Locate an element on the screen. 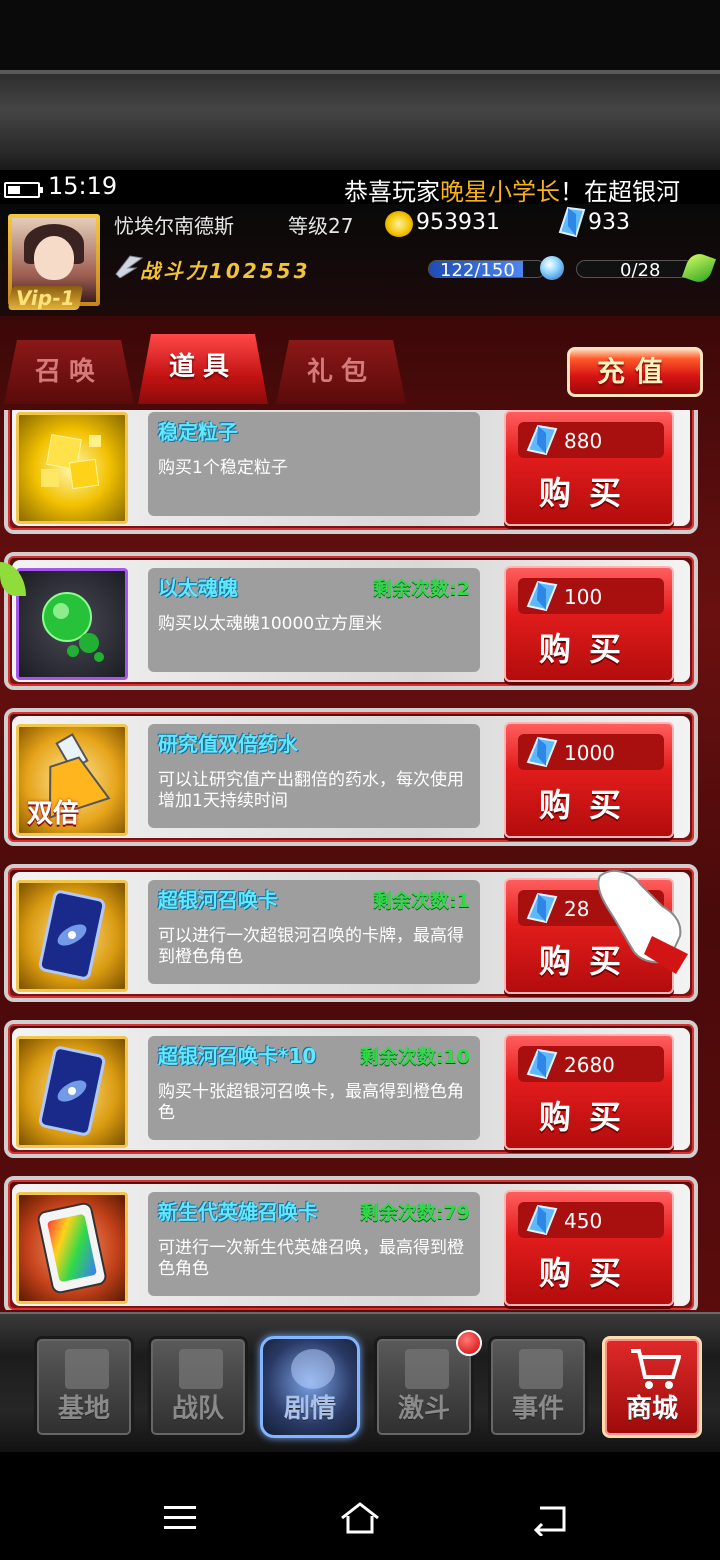 The width and height of the screenshot is (720, 1560). item-name: 超银河召唤卡*10 is located at coordinates (237, 1056).